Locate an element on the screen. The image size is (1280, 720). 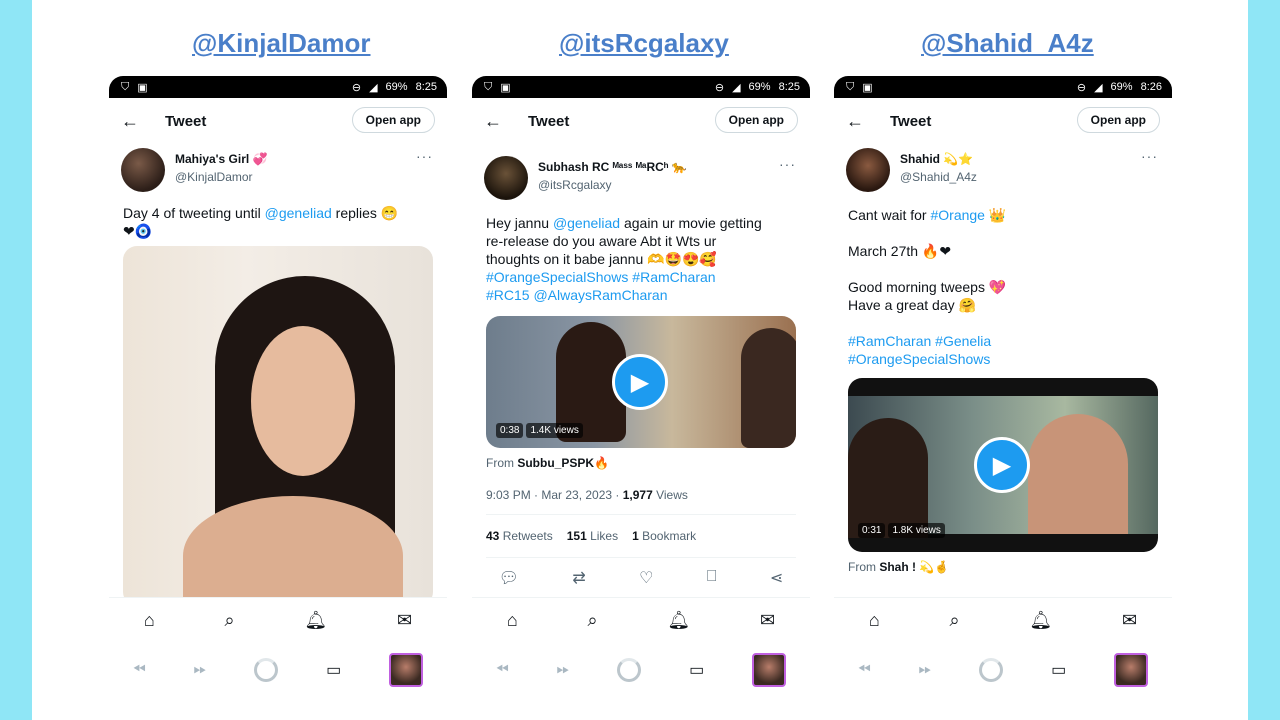
handle-label: @KinjalDamor is located at coordinates (281, 43).